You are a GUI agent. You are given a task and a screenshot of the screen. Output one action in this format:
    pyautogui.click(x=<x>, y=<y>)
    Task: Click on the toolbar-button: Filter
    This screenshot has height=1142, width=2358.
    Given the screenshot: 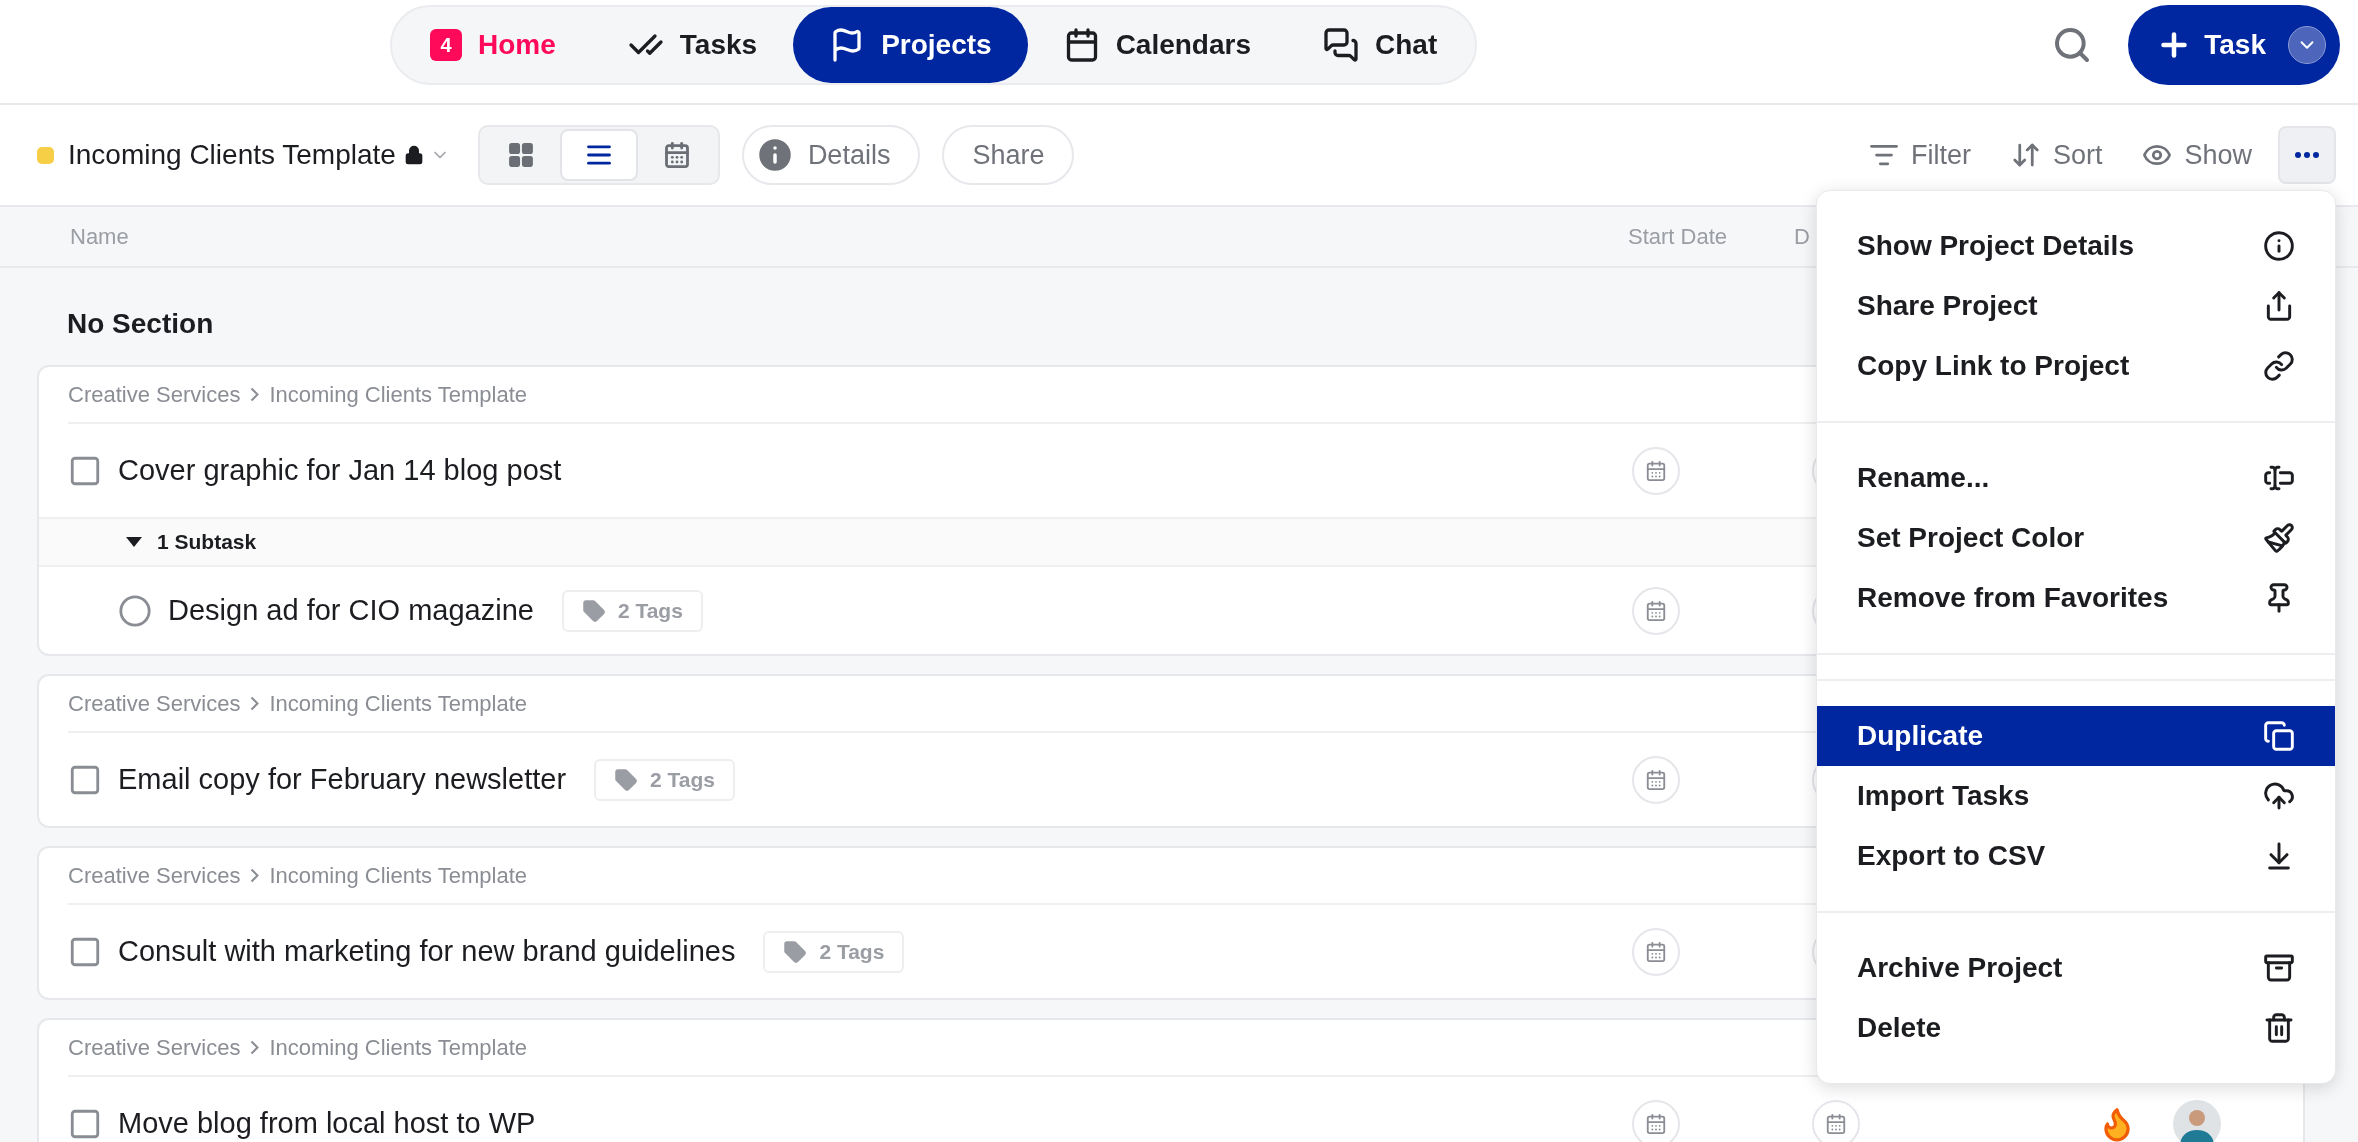 What is the action you would take?
    pyautogui.click(x=1919, y=155)
    